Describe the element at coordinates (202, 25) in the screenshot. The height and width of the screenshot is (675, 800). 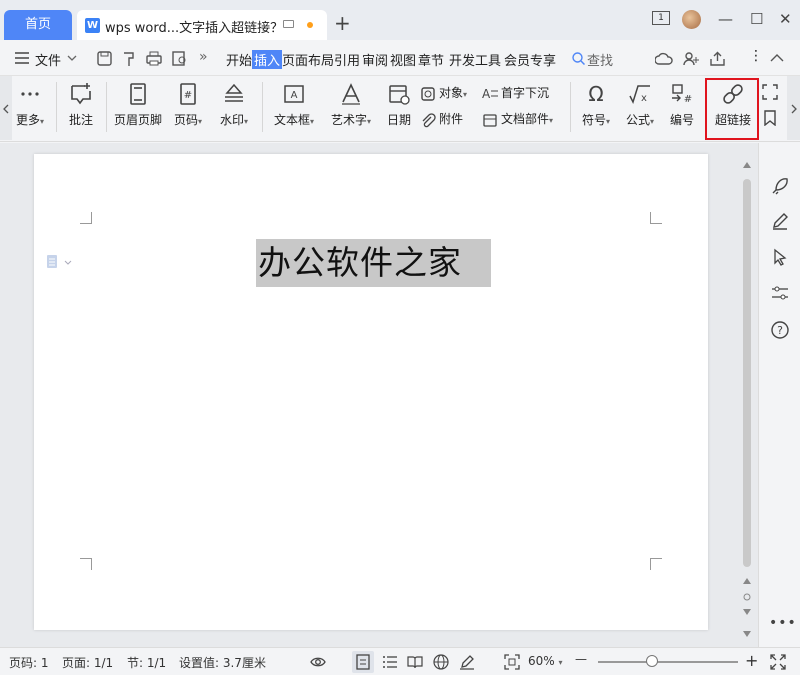
I see `tab-document: W wps word...文字插入超链接？` at that location.